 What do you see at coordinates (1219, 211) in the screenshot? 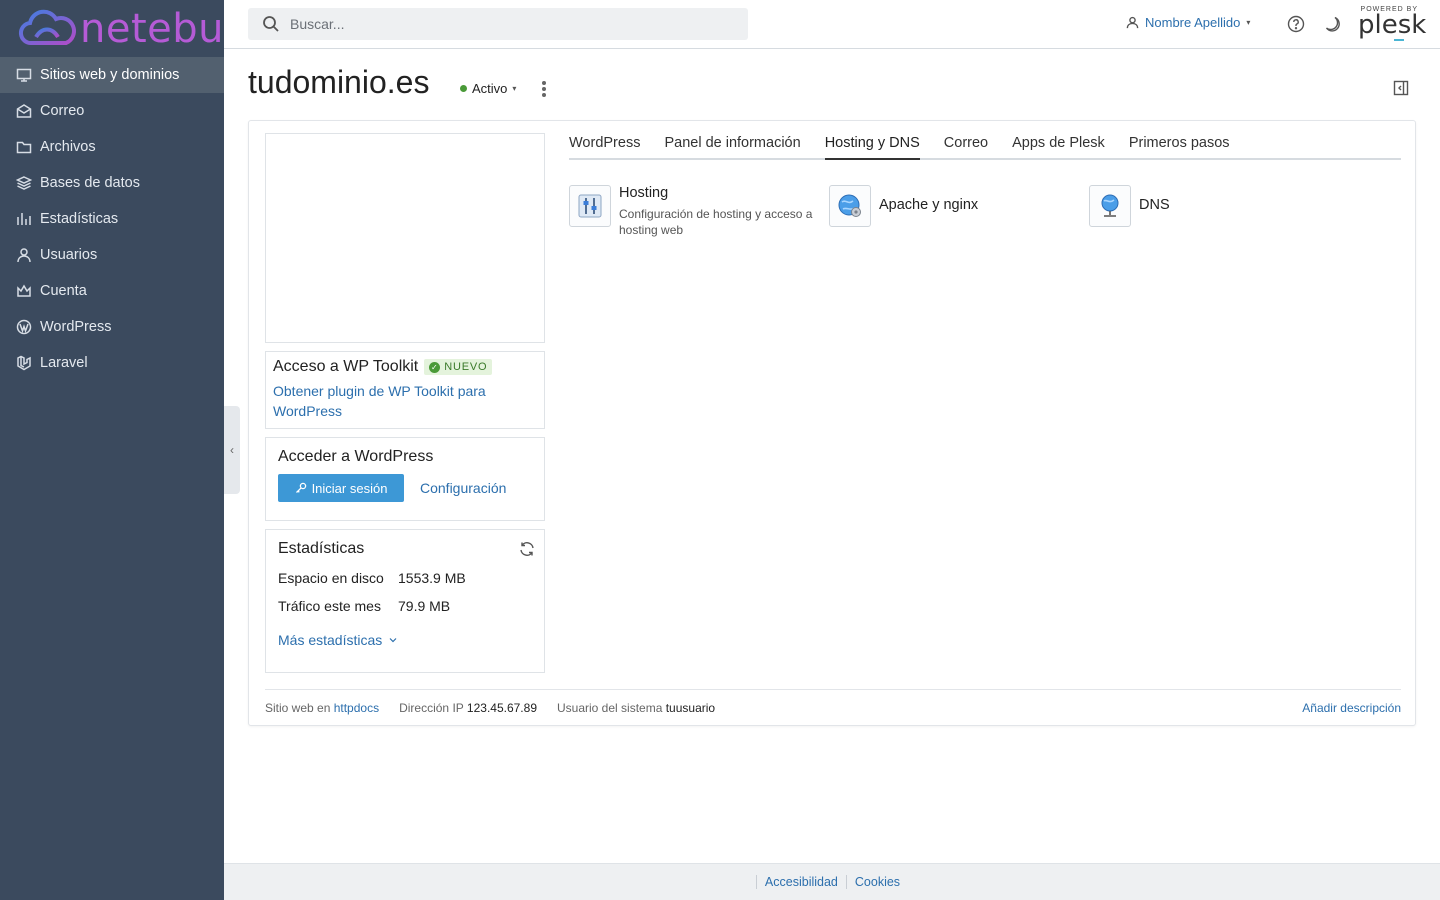
I see `dns-tile: DNS` at bounding box center [1219, 211].